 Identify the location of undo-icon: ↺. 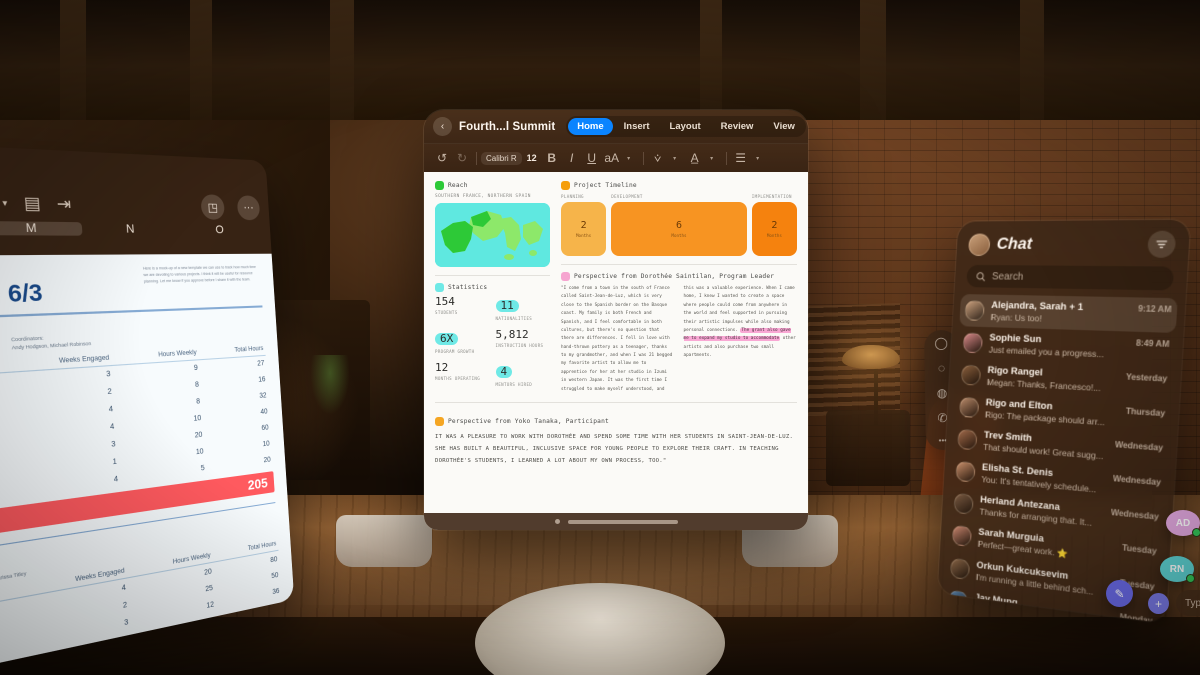
(442, 158).